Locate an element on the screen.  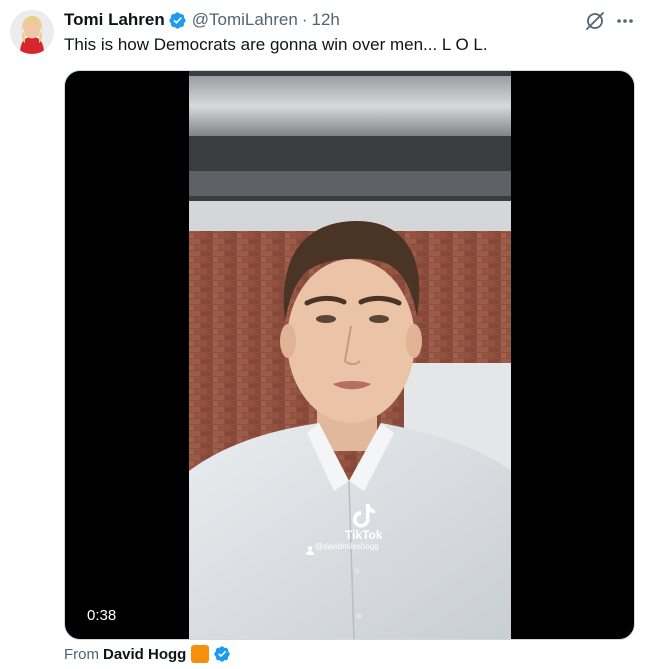
user-icon is located at coordinates (310, 548).